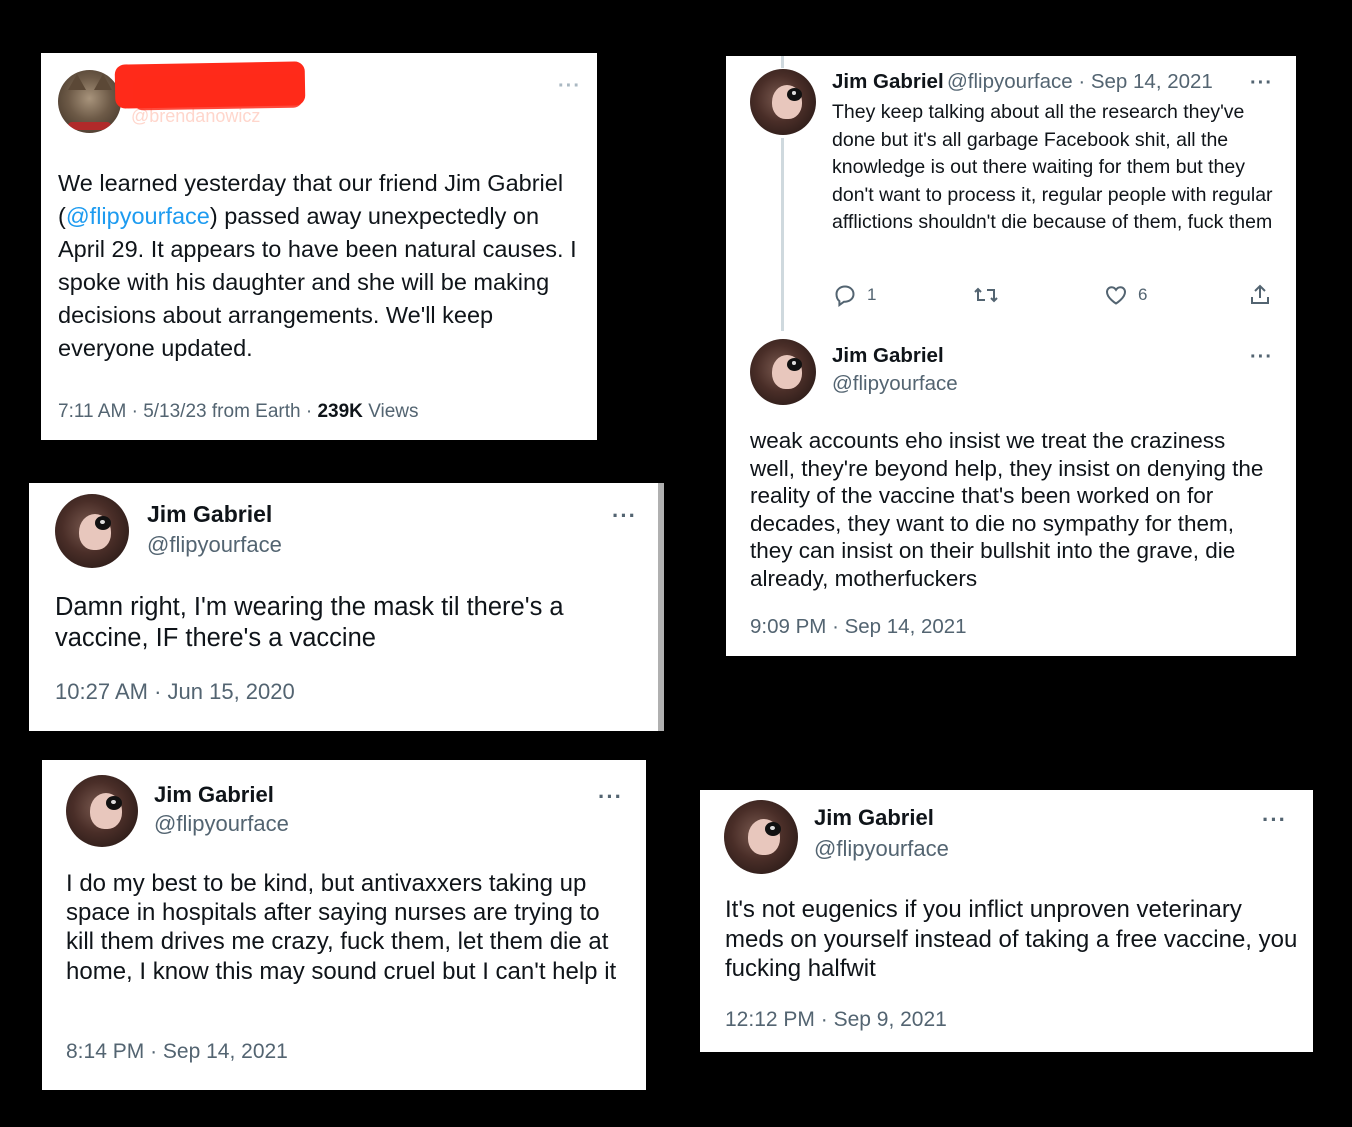 The height and width of the screenshot is (1127, 1352). I want to click on tweet-meta: 12:12 PM · Sep 9, 2021, so click(836, 1020).